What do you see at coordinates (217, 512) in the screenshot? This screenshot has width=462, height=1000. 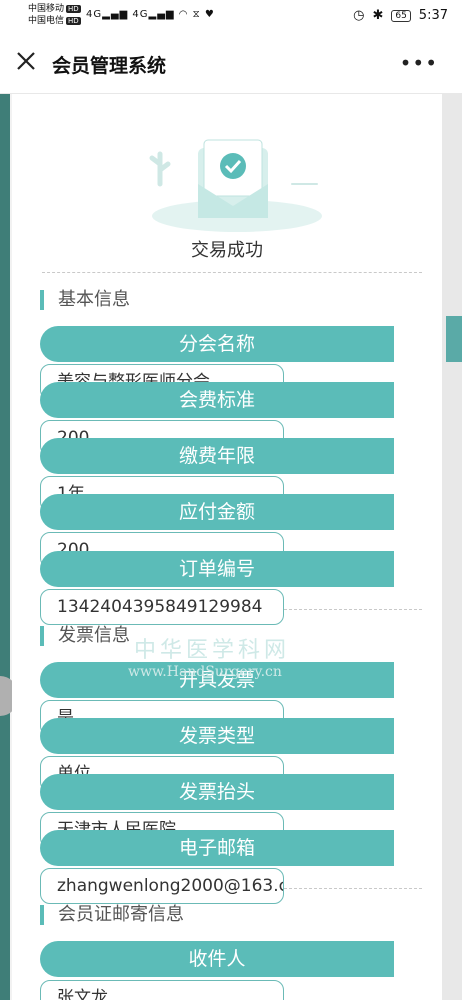 I see `amount-due-label: 应付金额` at bounding box center [217, 512].